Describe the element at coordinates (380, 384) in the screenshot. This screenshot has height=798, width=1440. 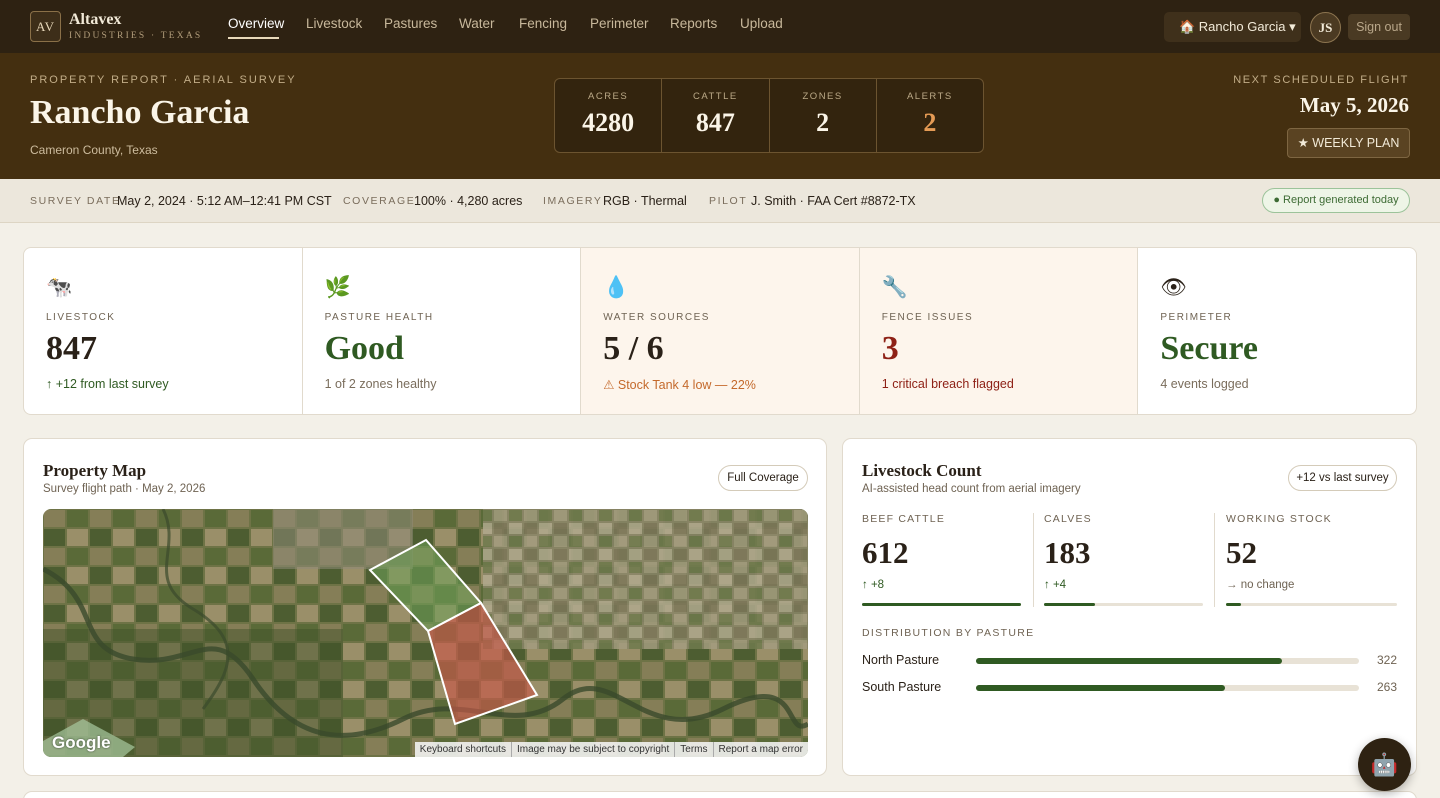
I see `kpi-subtext: 1 of 2 zones healthy` at that location.